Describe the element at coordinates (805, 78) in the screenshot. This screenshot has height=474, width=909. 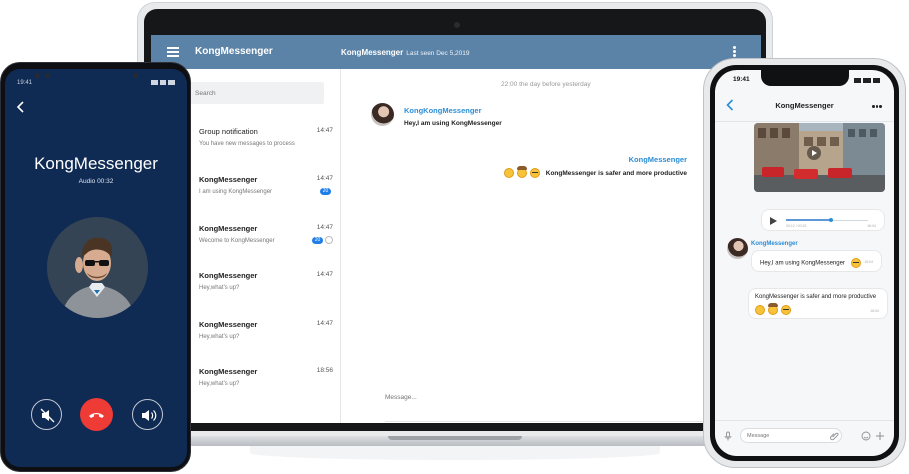
I see `iphone-notch` at that location.